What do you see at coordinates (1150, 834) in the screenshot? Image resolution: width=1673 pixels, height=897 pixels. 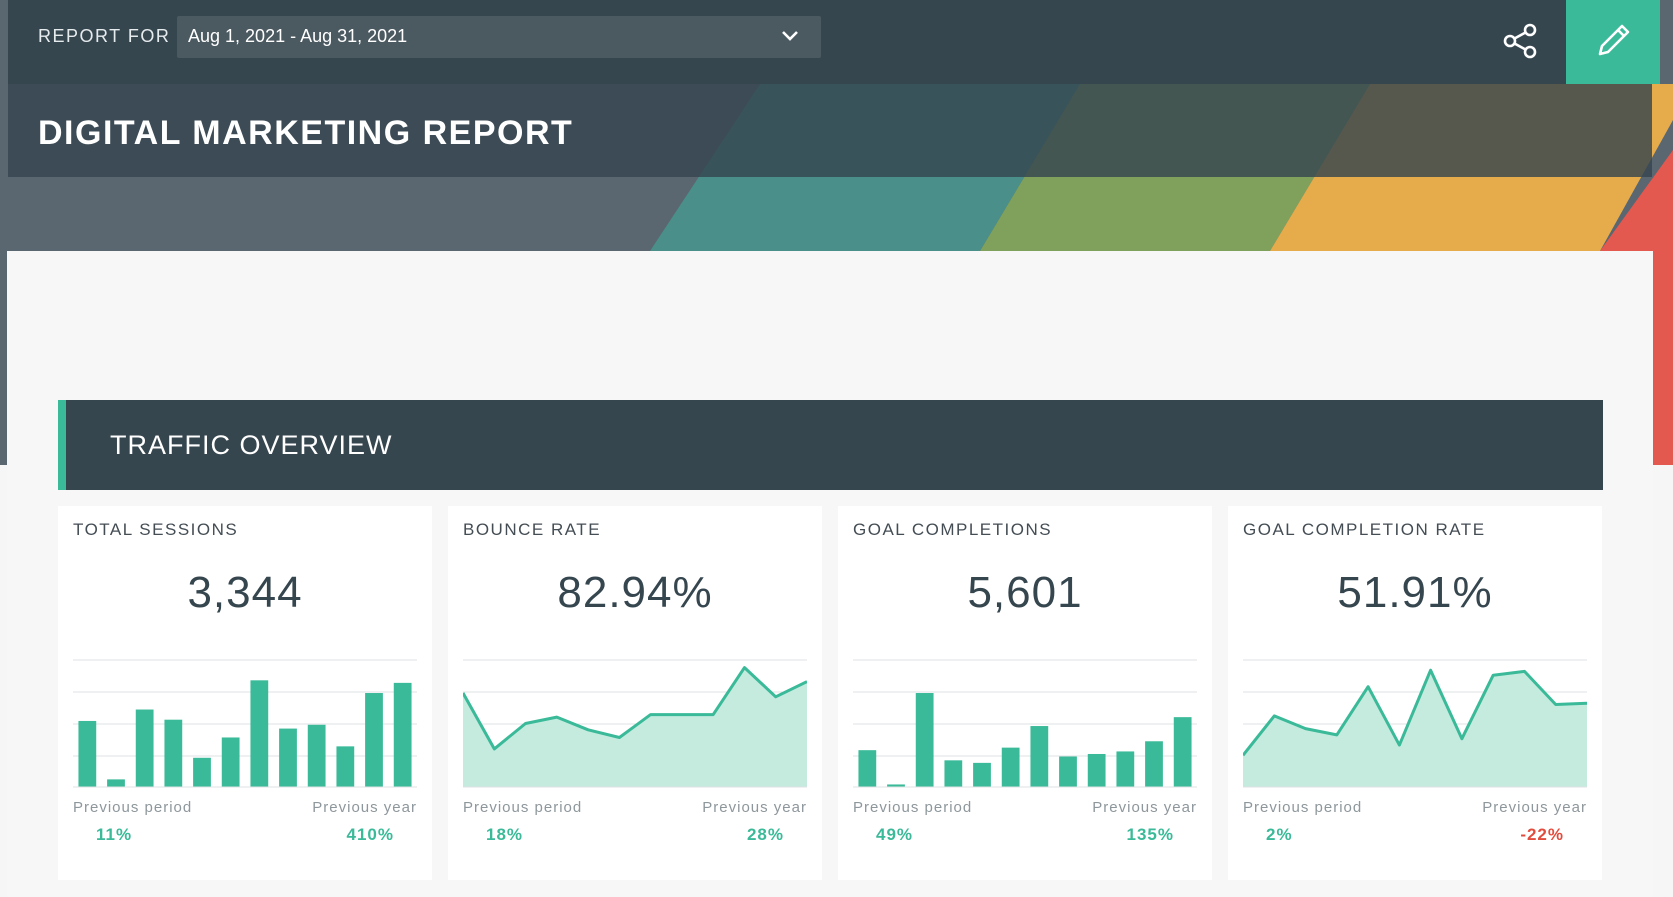 I see `previous-year-change: 135%` at bounding box center [1150, 834].